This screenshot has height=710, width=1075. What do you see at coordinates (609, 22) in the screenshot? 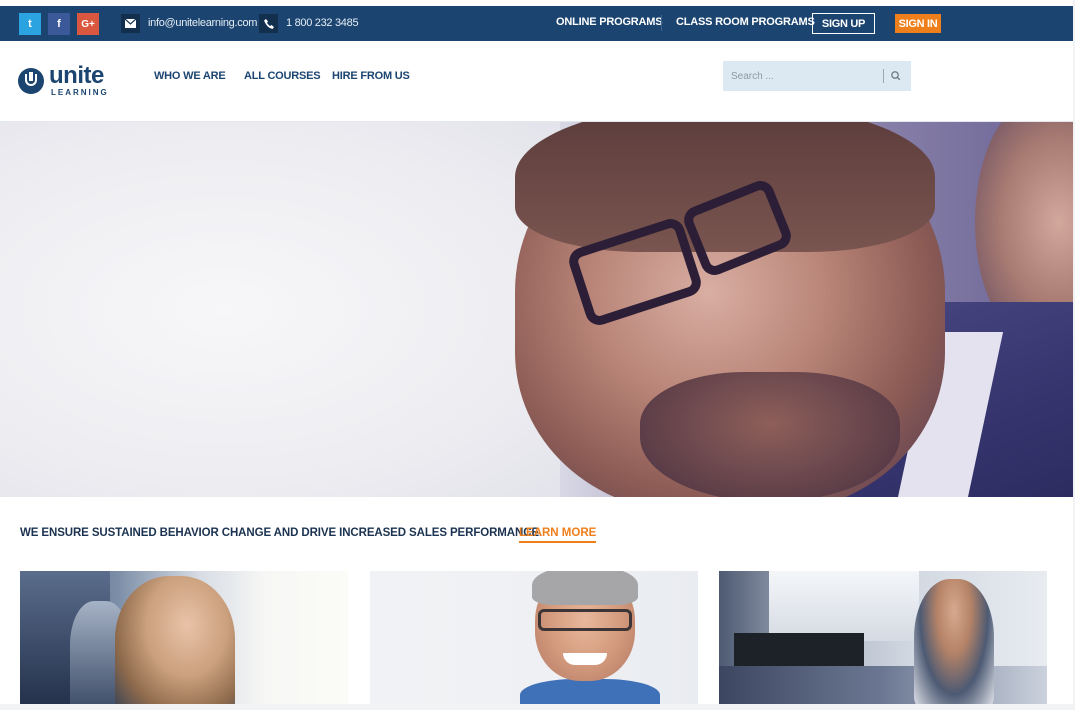
I see `online-programs-link: ONLINE PROGRAMS` at bounding box center [609, 22].